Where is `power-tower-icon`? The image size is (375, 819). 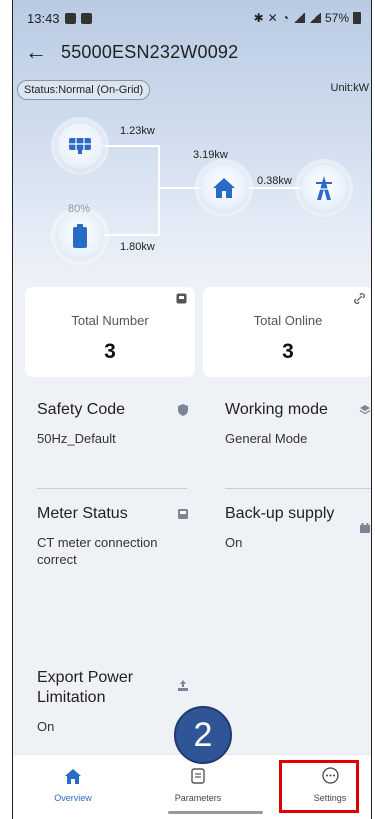
power-tower-icon is located at coordinates (324, 188).